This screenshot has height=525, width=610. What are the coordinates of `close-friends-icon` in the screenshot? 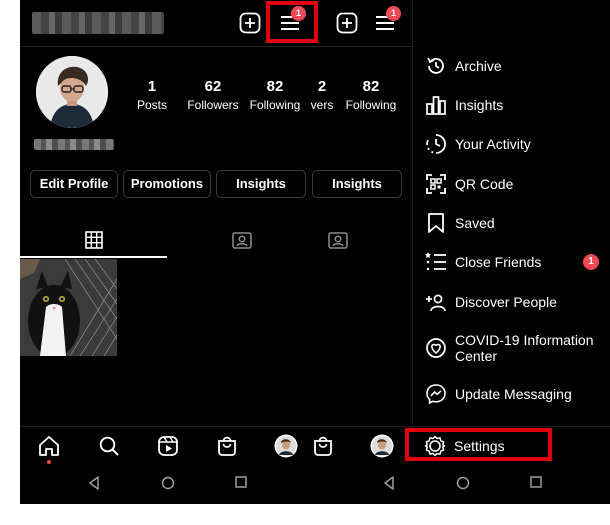 It's located at (435, 261).